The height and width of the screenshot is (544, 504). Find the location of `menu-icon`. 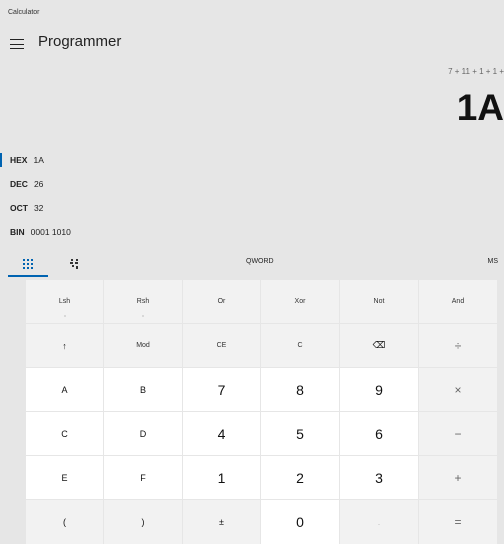

menu-icon is located at coordinates (17, 44).